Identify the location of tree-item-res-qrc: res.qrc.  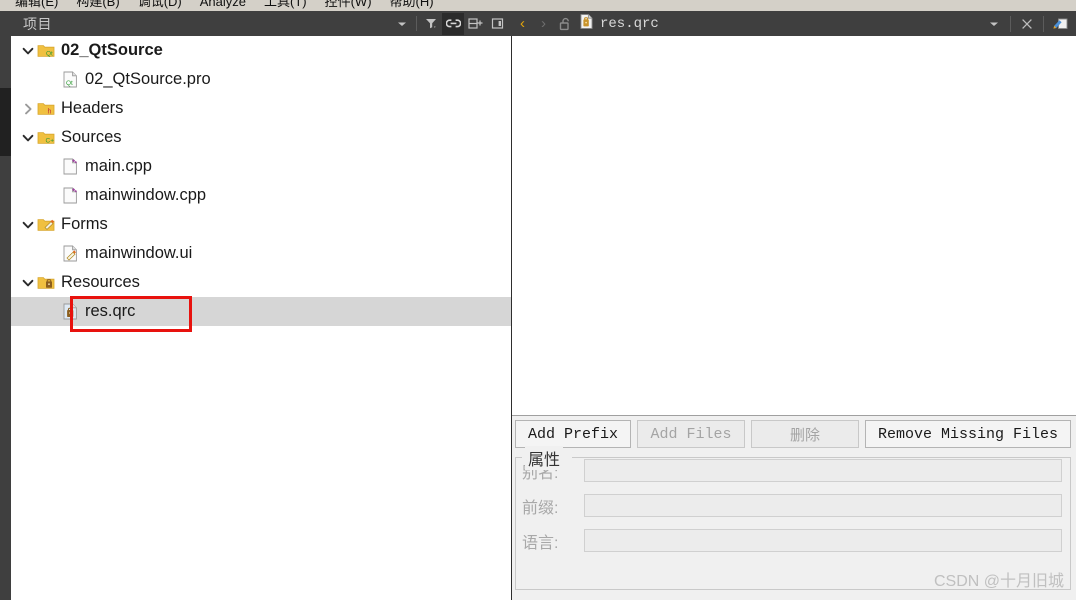
(261, 311).